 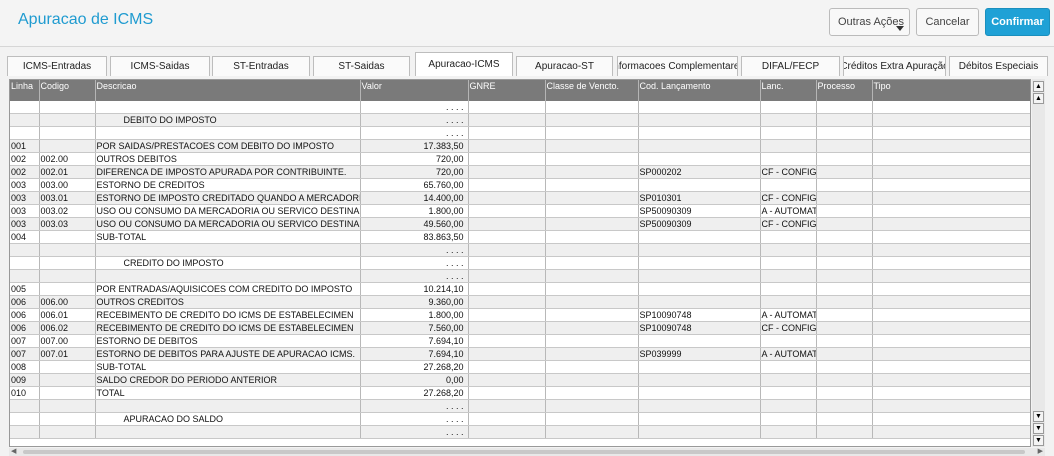 I want to click on column-header: Tipo, so click(x=951, y=86).